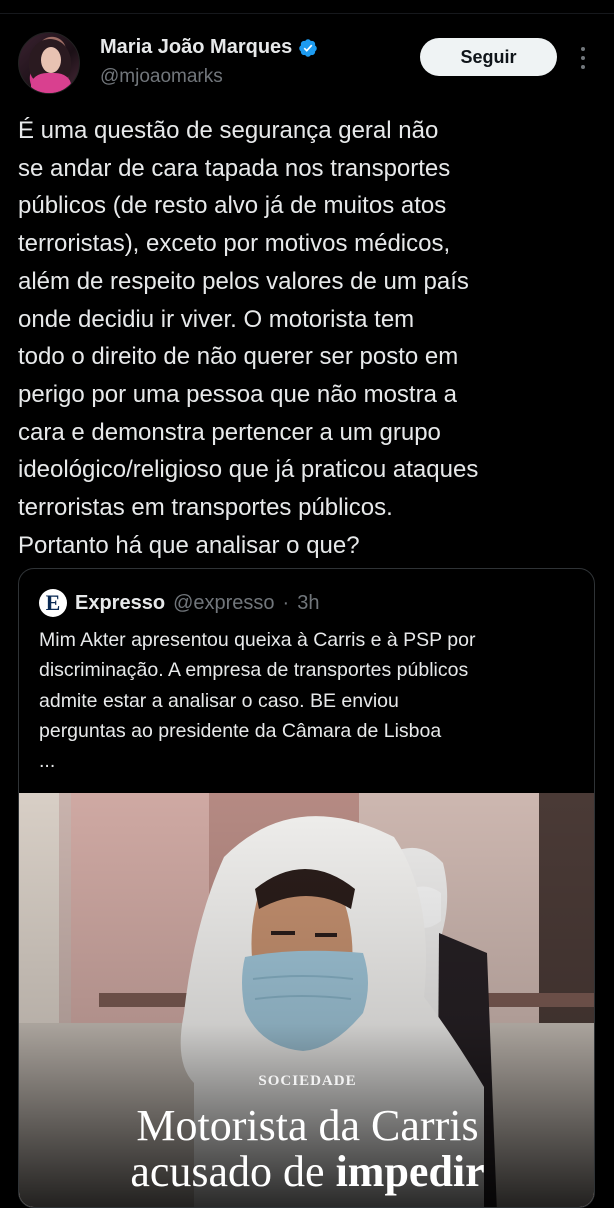 This screenshot has height=1208, width=614. I want to click on quoted-tweet-header: E Expresso @expresso · 3h, so click(179, 603).